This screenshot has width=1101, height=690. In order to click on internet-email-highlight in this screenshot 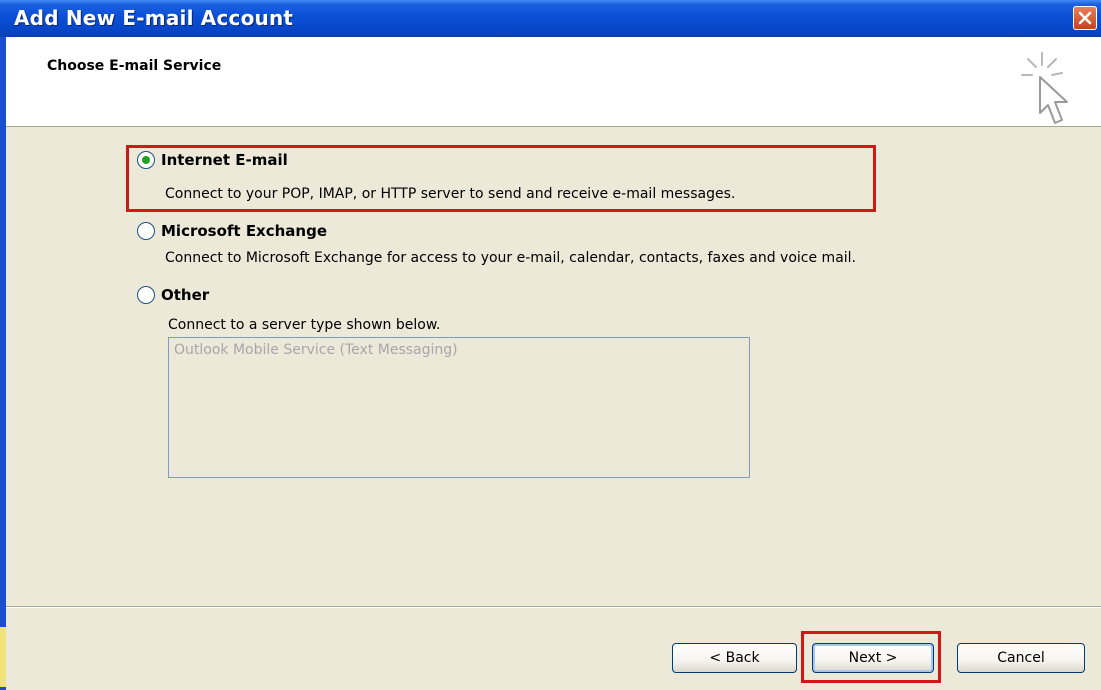, I will do `click(501, 178)`.